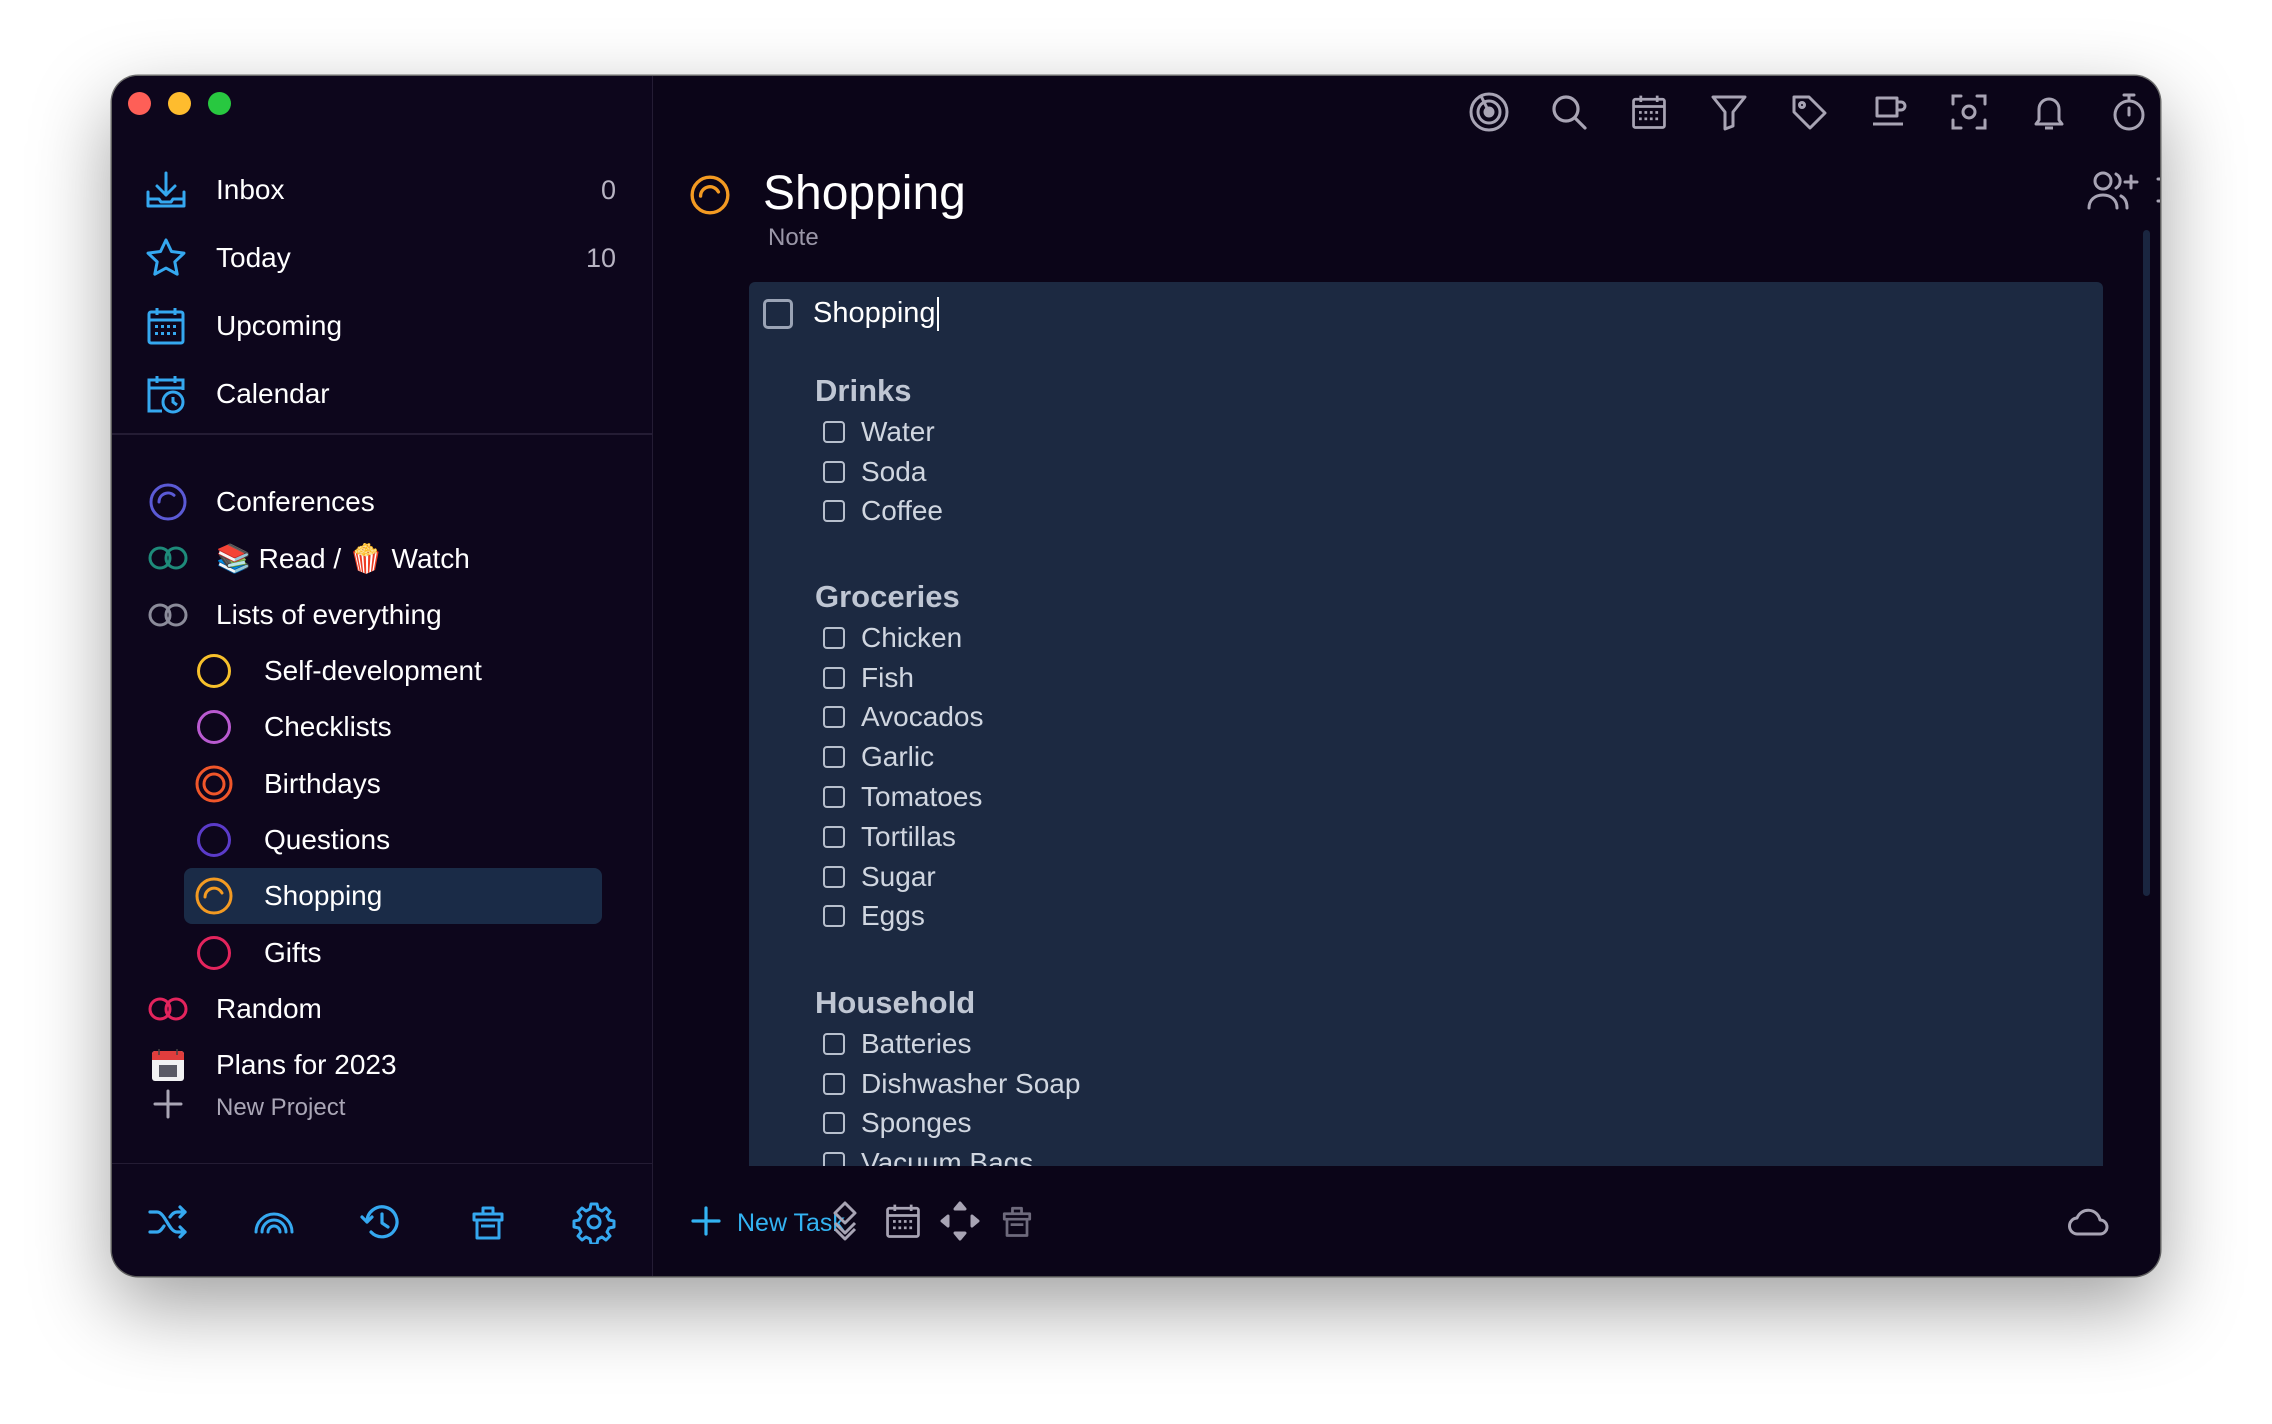 This screenshot has height=1424, width=2272. I want to click on tags-button, so click(1809, 114).